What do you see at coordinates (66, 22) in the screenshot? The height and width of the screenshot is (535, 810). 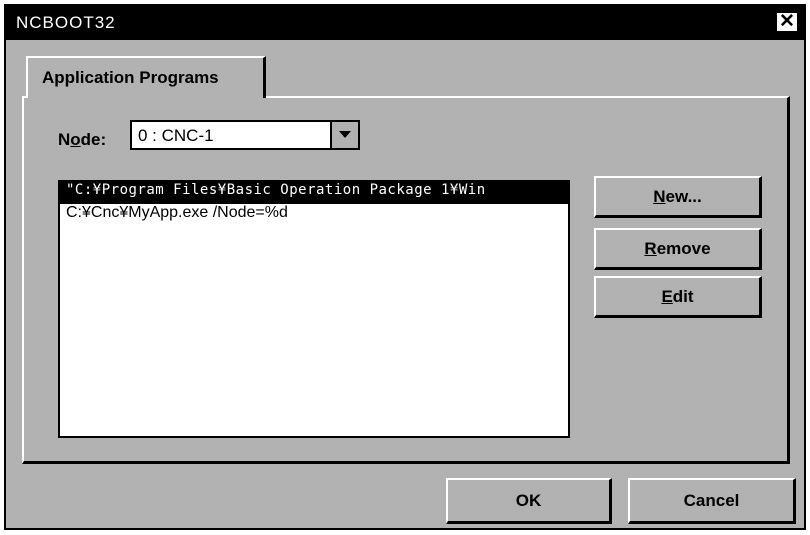 I see `window-title: NCBOOT32` at bounding box center [66, 22].